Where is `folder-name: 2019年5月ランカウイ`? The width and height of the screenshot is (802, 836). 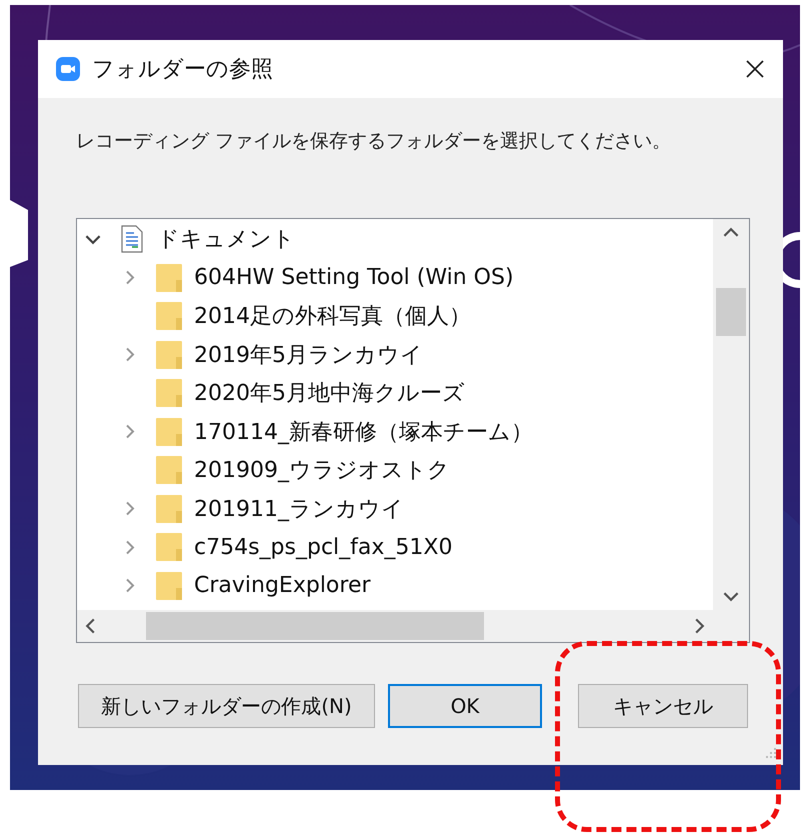
folder-name: 2019年5月ランカウイ is located at coordinates (308, 355).